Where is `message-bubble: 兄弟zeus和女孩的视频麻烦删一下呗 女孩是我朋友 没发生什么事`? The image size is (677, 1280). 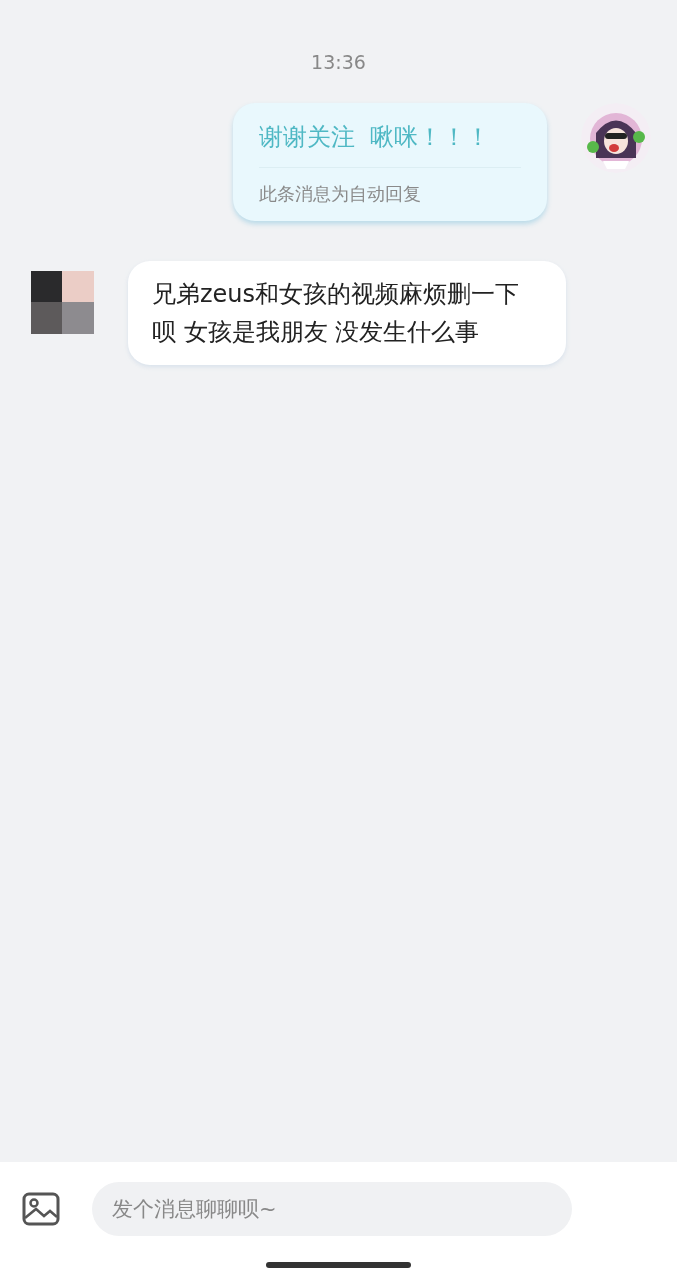 message-bubble: 兄弟zeus和女孩的视频麻烦删一下呗 女孩是我朋友 没发生什么事 is located at coordinates (347, 312).